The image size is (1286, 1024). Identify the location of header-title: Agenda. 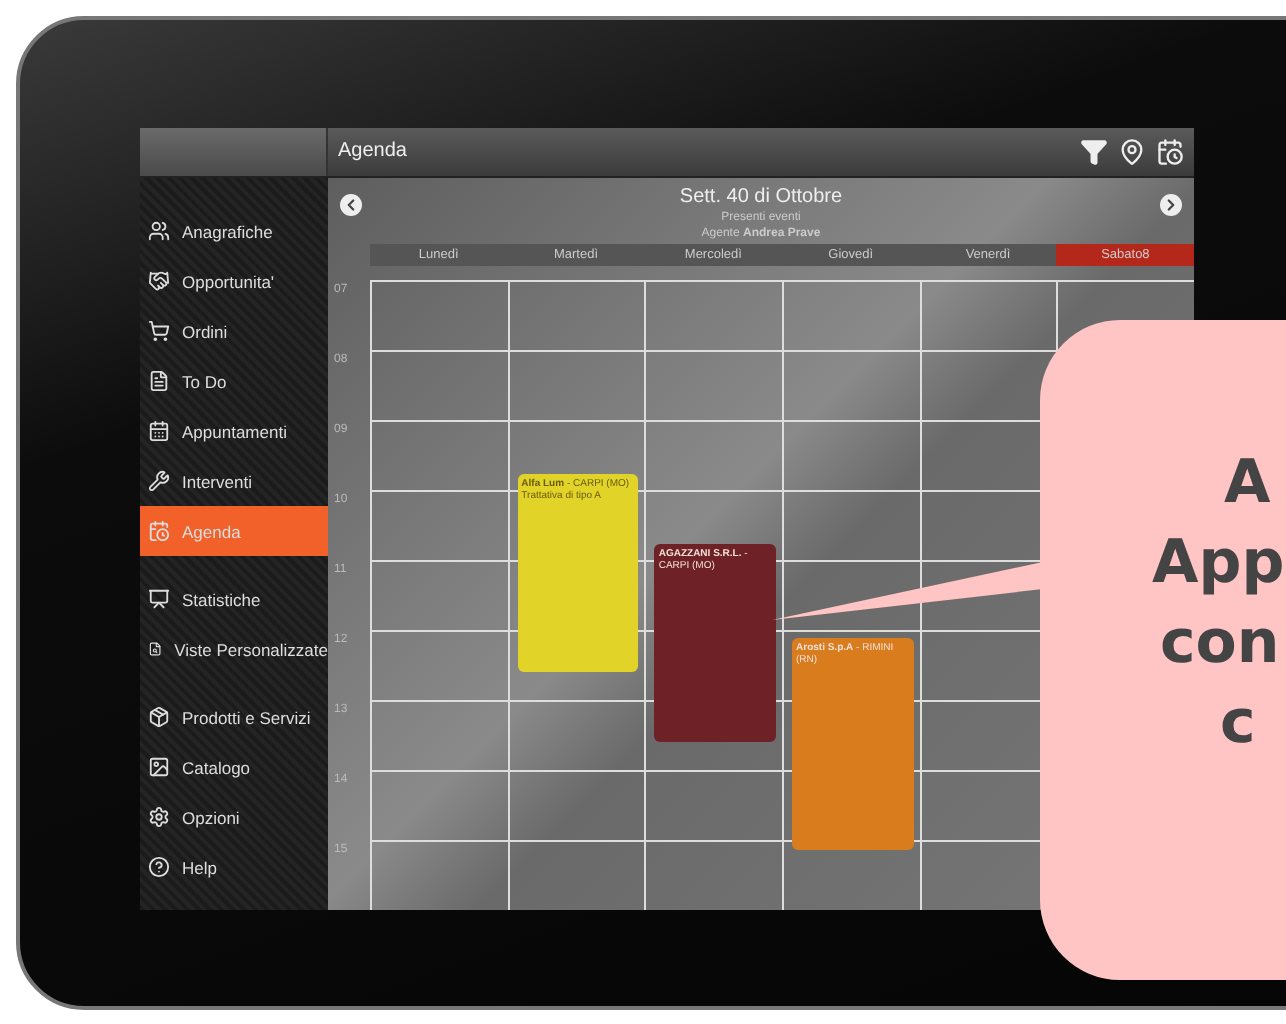
(372, 152).